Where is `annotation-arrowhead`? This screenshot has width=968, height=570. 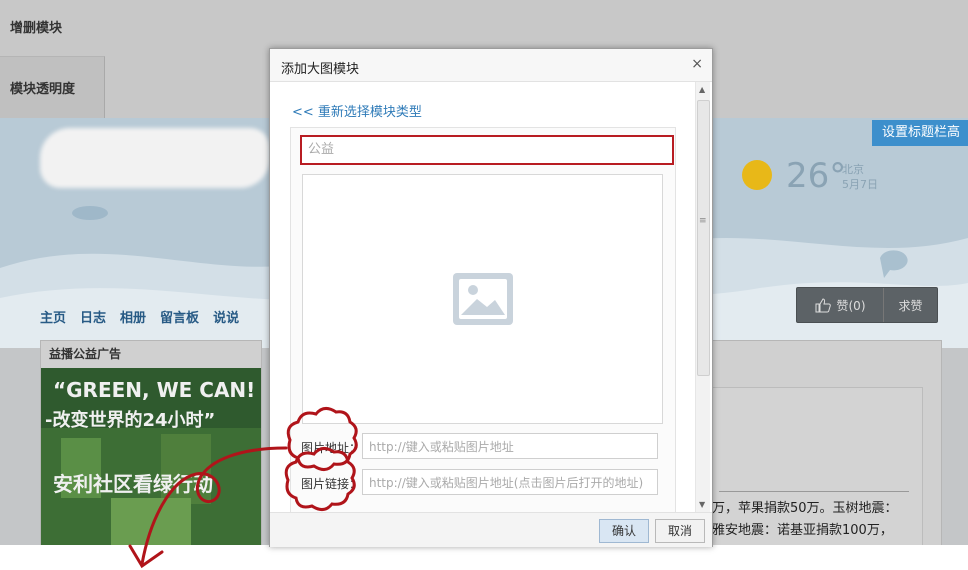
annotation-arrowhead is located at coordinates (146, 556).